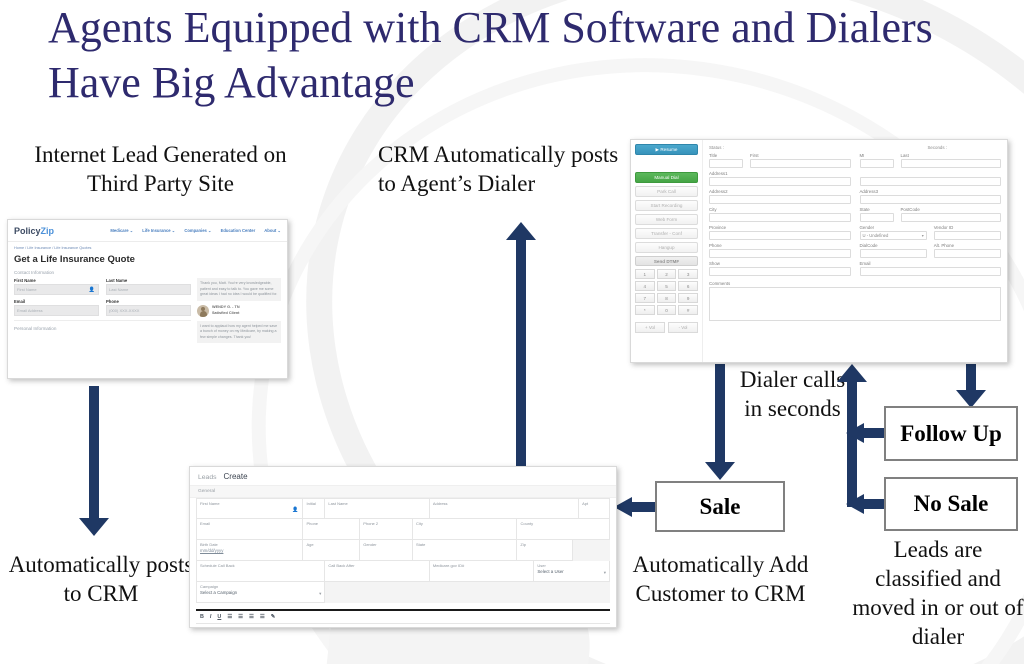 The width and height of the screenshot is (1024, 664). I want to click on policyzip-nav-item-2: Companies ⌄, so click(197, 230).